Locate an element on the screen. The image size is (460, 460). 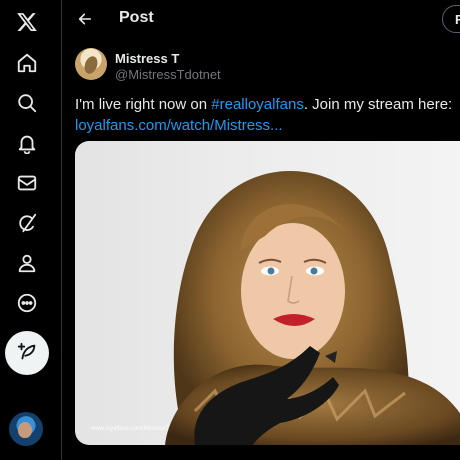
post-text-prefix: I'm live right now on is located at coordinates (143, 104).